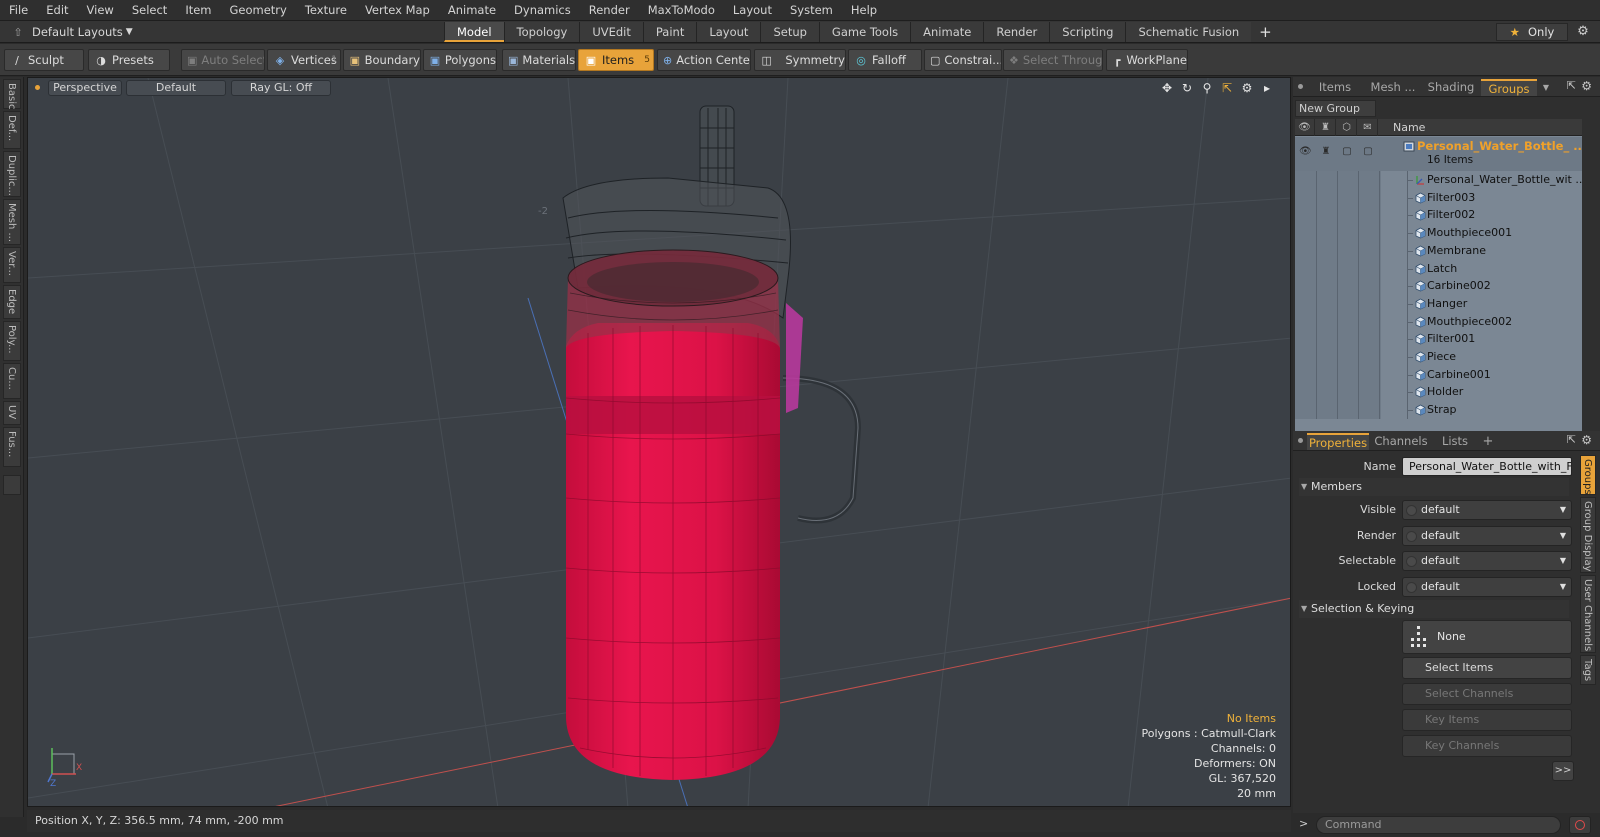 The width and height of the screenshot is (1600, 837). What do you see at coordinates (1588, 535) in the screenshot?
I see `side-tab-group-display: Group Display` at bounding box center [1588, 535].